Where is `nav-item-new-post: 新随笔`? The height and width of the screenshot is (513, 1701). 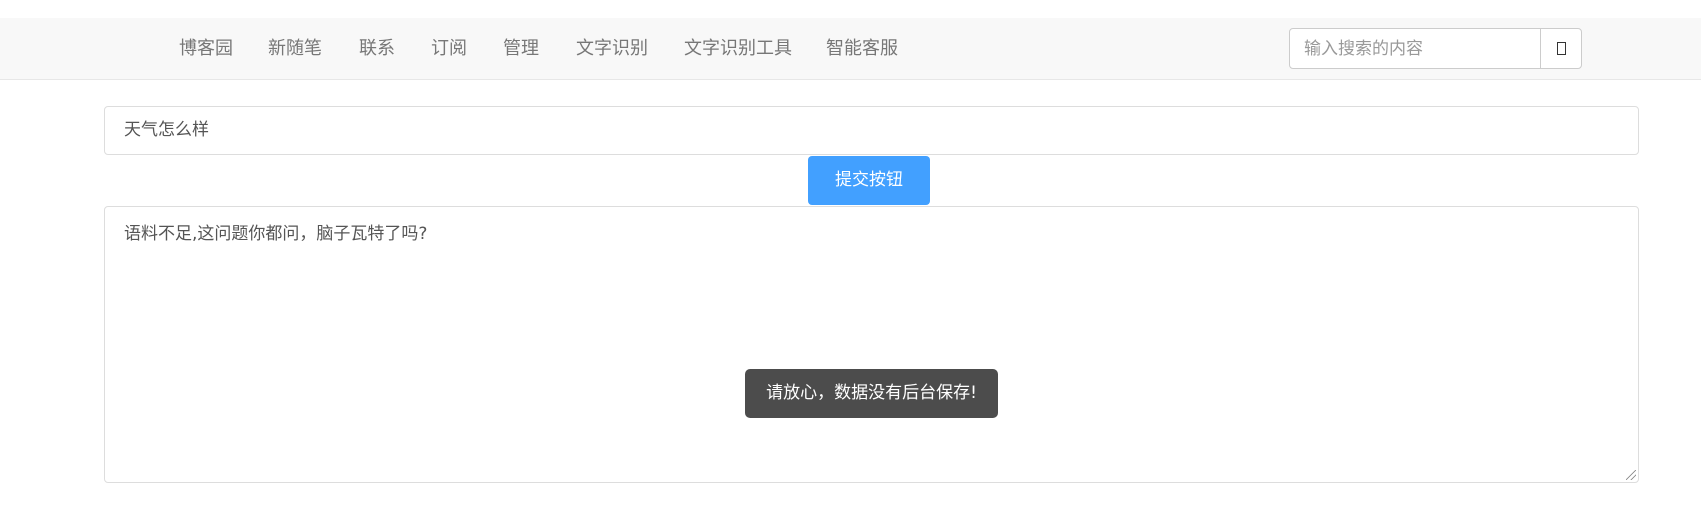 nav-item-new-post: 新随笔 is located at coordinates (295, 48).